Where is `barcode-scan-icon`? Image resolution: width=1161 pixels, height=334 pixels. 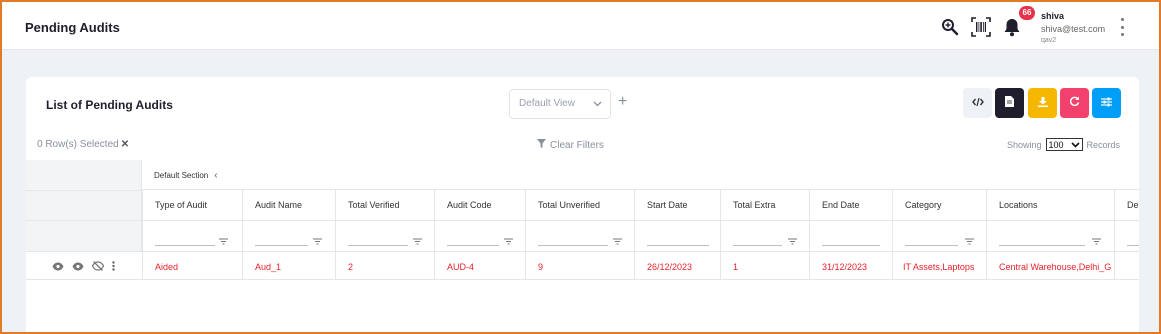 barcode-scan-icon is located at coordinates (981, 27).